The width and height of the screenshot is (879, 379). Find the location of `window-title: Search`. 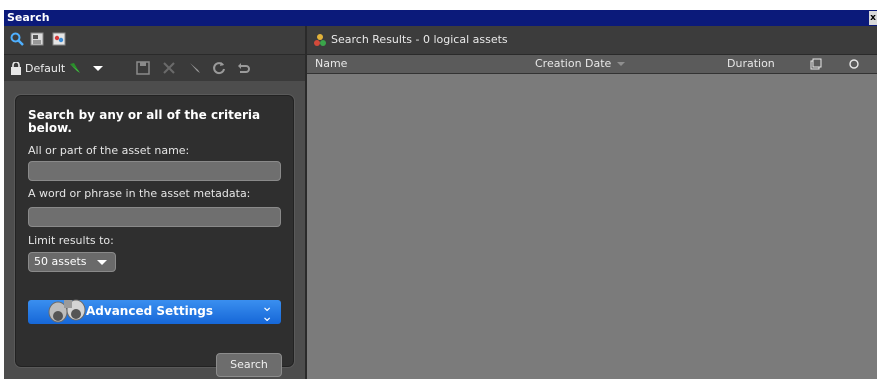

window-title: Search is located at coordinates (28, 17).